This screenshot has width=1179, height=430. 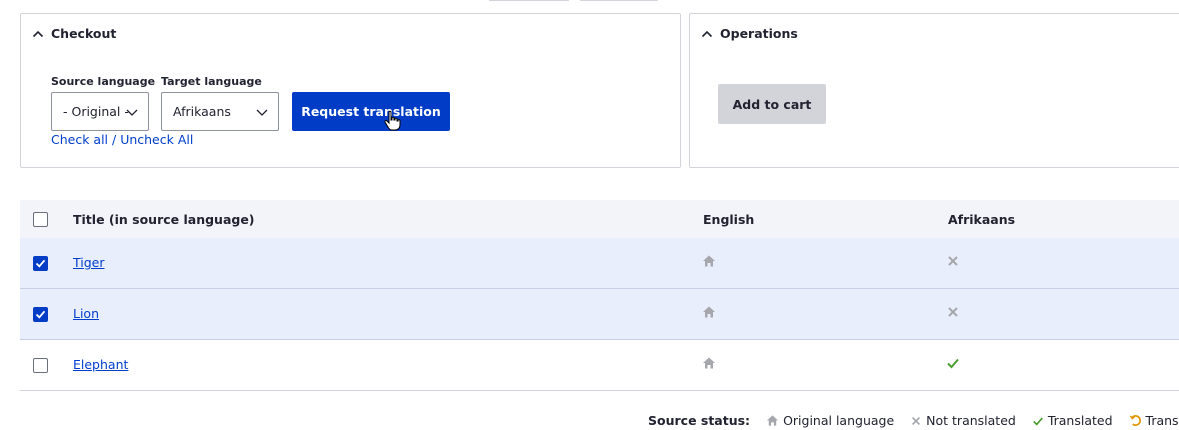 I want to click on legend-not-translated-label: Not translated, so click(x=971, y=420).